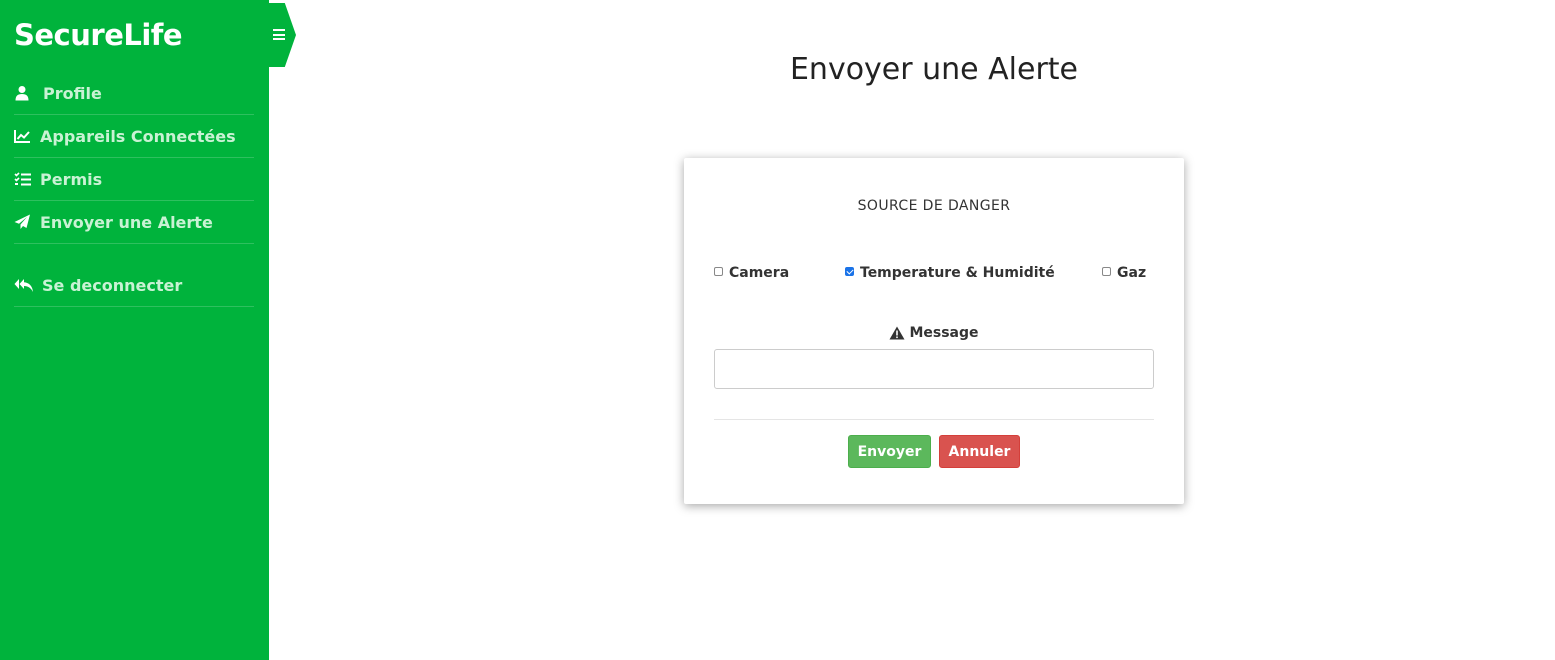 Image resolution: width=1555 pixels, height=660 pixels. I want to click on gaz-checkbox, so click(1106, 271).